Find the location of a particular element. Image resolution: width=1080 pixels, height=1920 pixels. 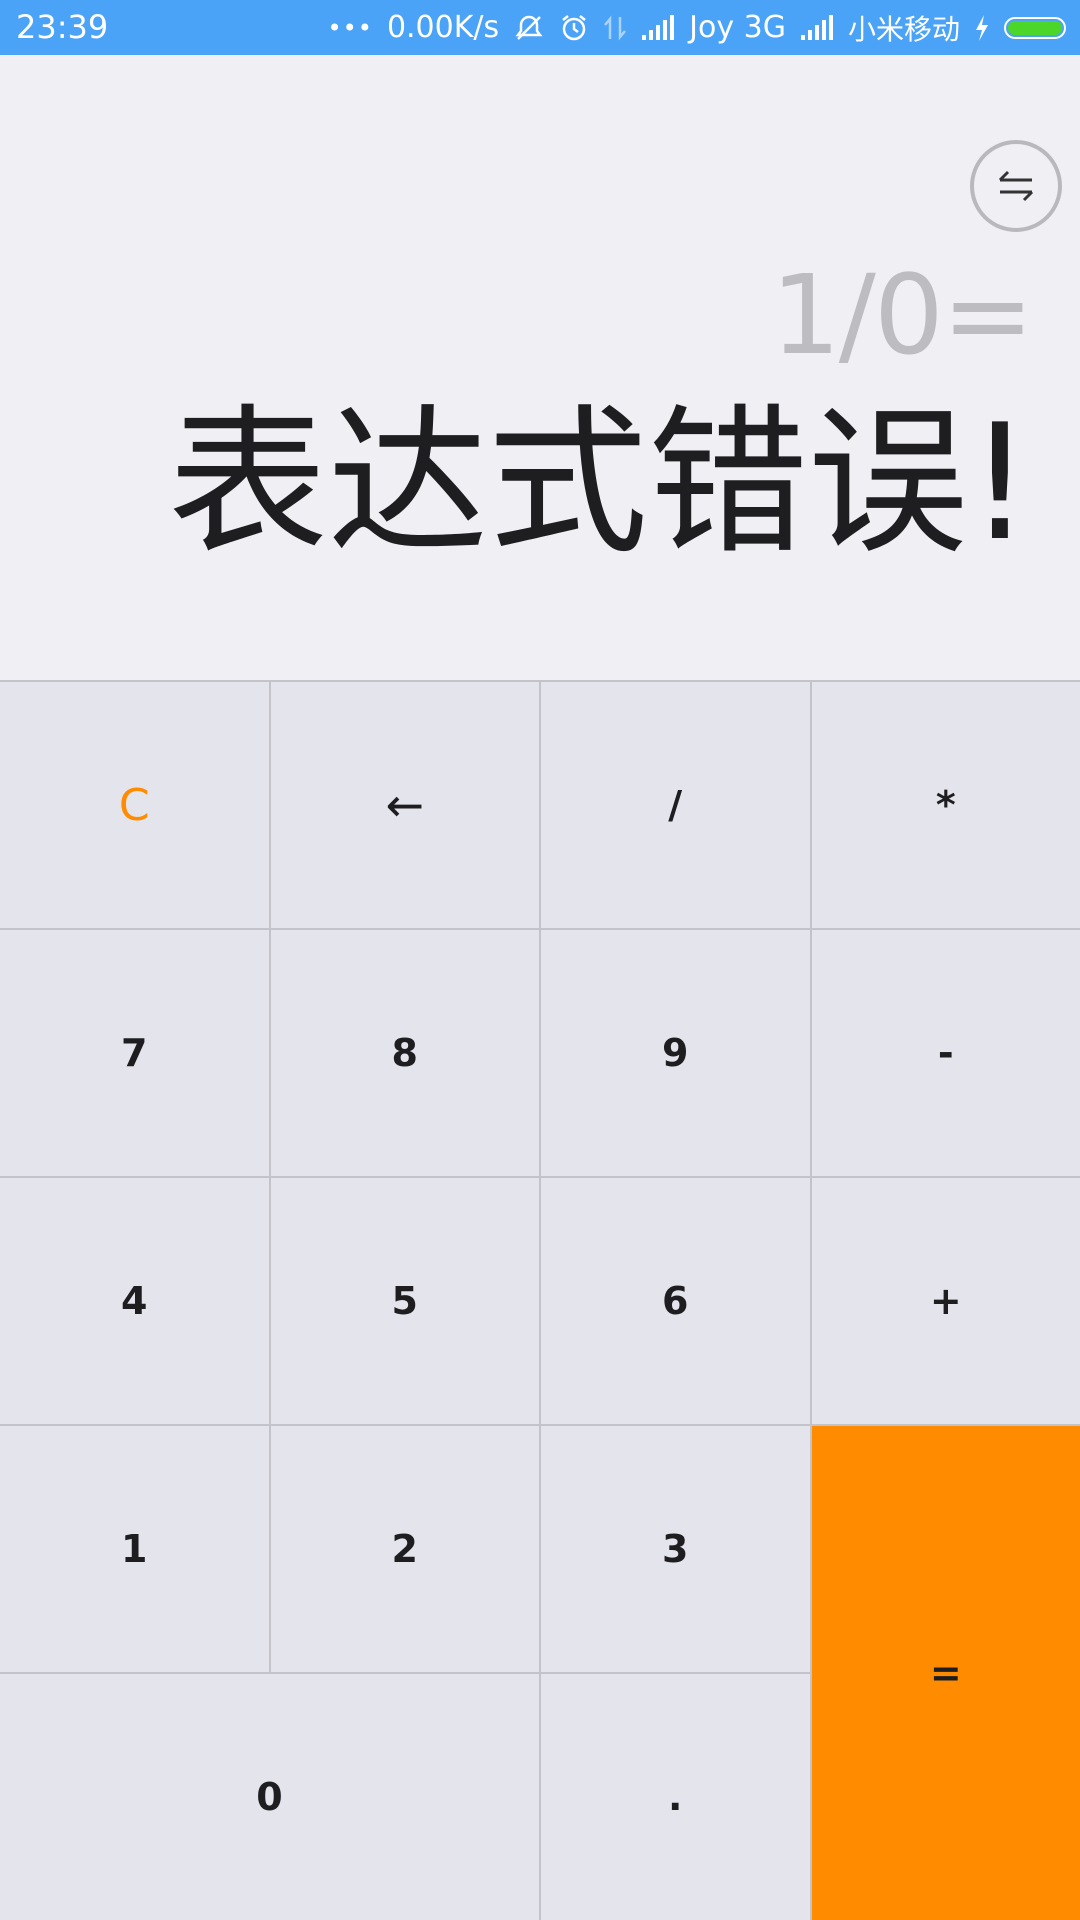

carrier-1: Joy 3G is located at coordinates (737, 27).